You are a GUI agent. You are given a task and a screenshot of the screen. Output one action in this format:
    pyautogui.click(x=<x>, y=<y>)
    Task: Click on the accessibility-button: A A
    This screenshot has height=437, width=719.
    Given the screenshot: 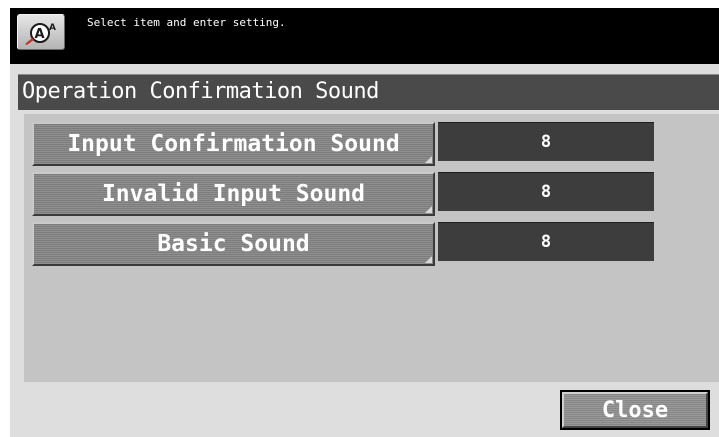 What is the action you would take?
    pyautogui.click(x=41, y=32)
    